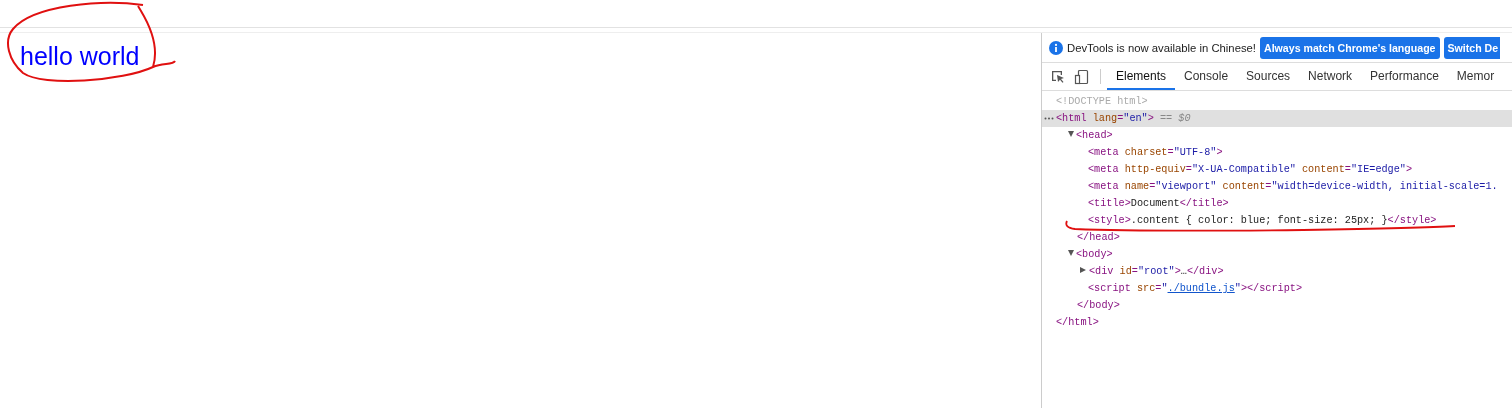 This screenshot has height=408, width=1512. Describe the element at coordinates (1098, 306) in the screenshot. I see `dom-node-line: </body>` at that location.